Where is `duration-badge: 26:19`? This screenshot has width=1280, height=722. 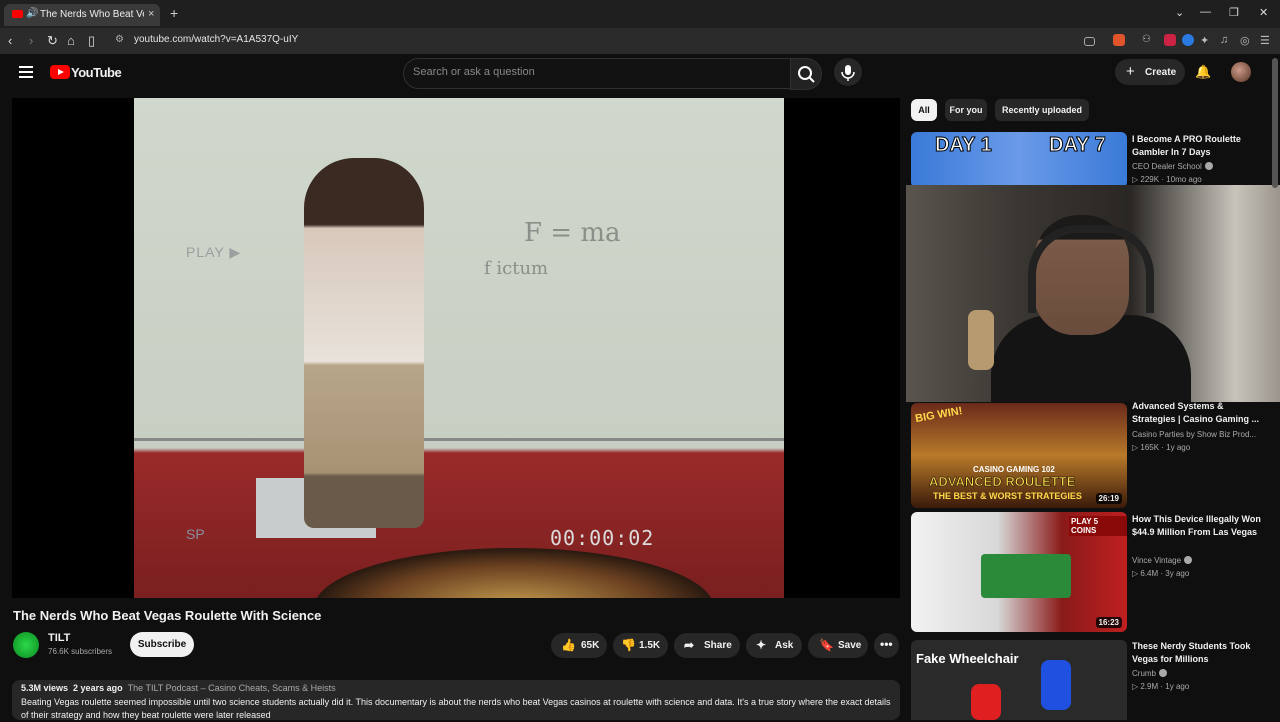
duration-badge: 26:19 is located at coordinates (1108, 498).